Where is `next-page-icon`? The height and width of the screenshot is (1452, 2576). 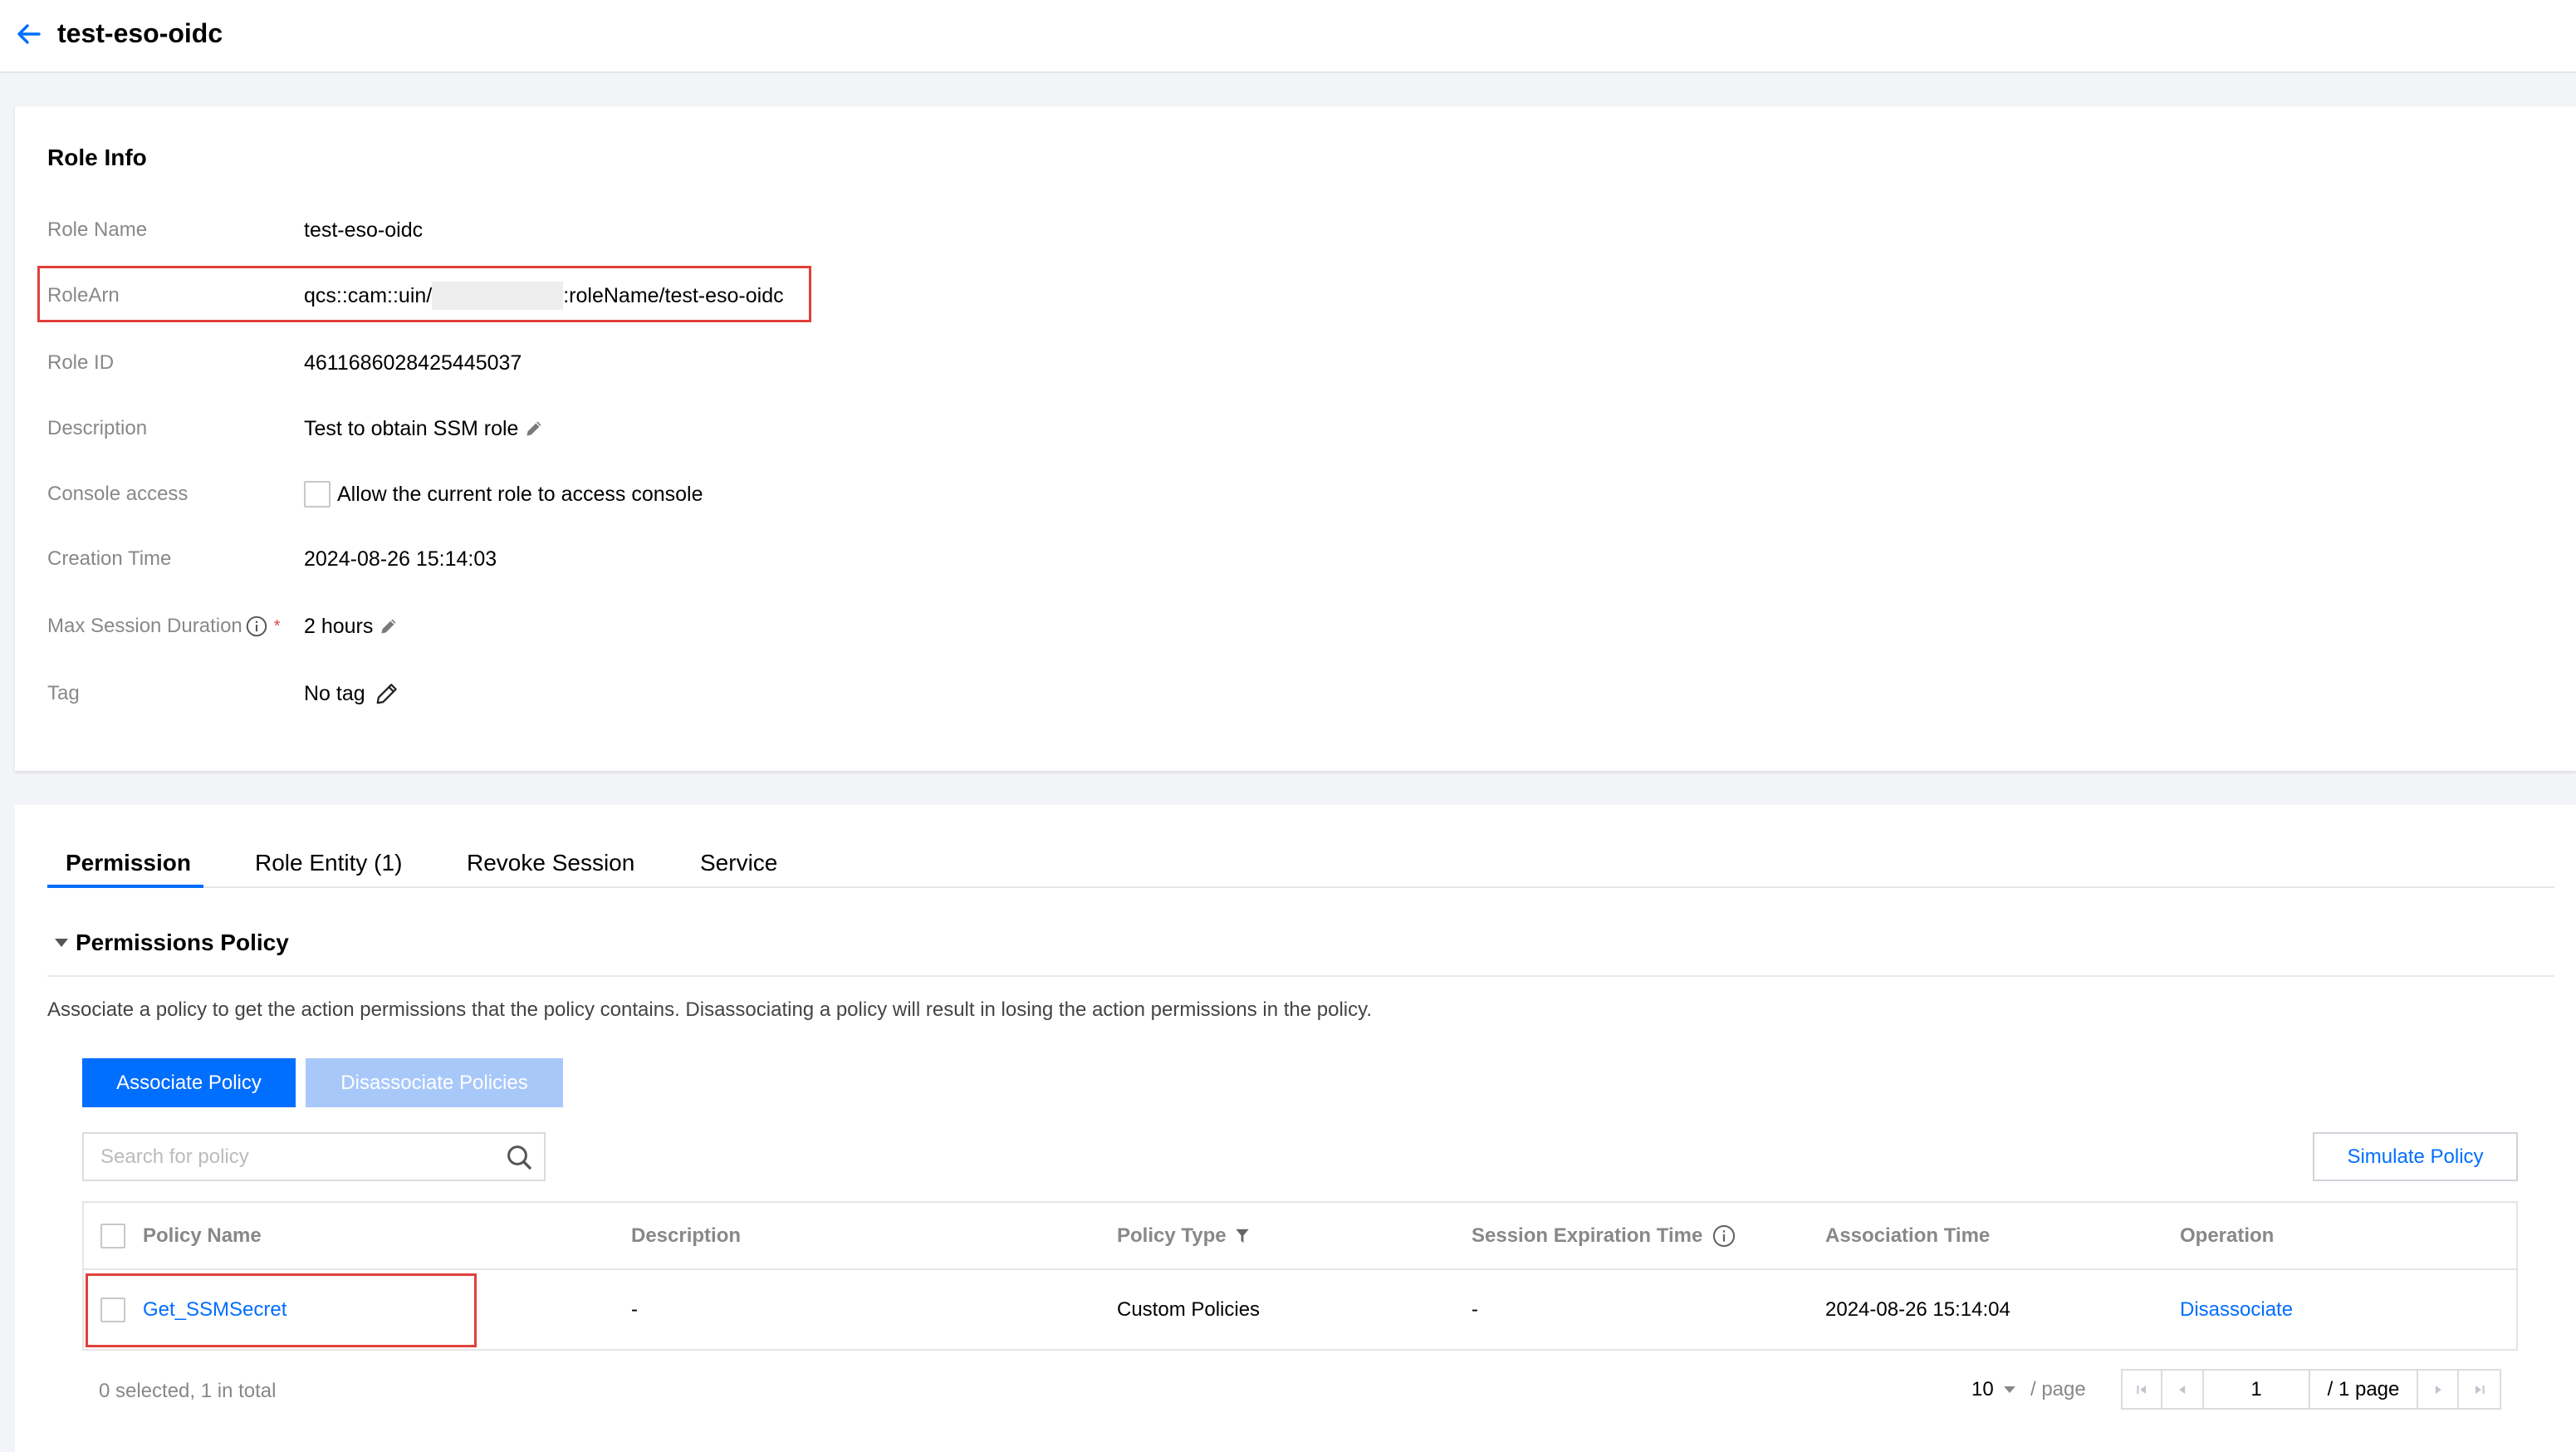
next-page-icon is located at coordinates (2438, 1389).